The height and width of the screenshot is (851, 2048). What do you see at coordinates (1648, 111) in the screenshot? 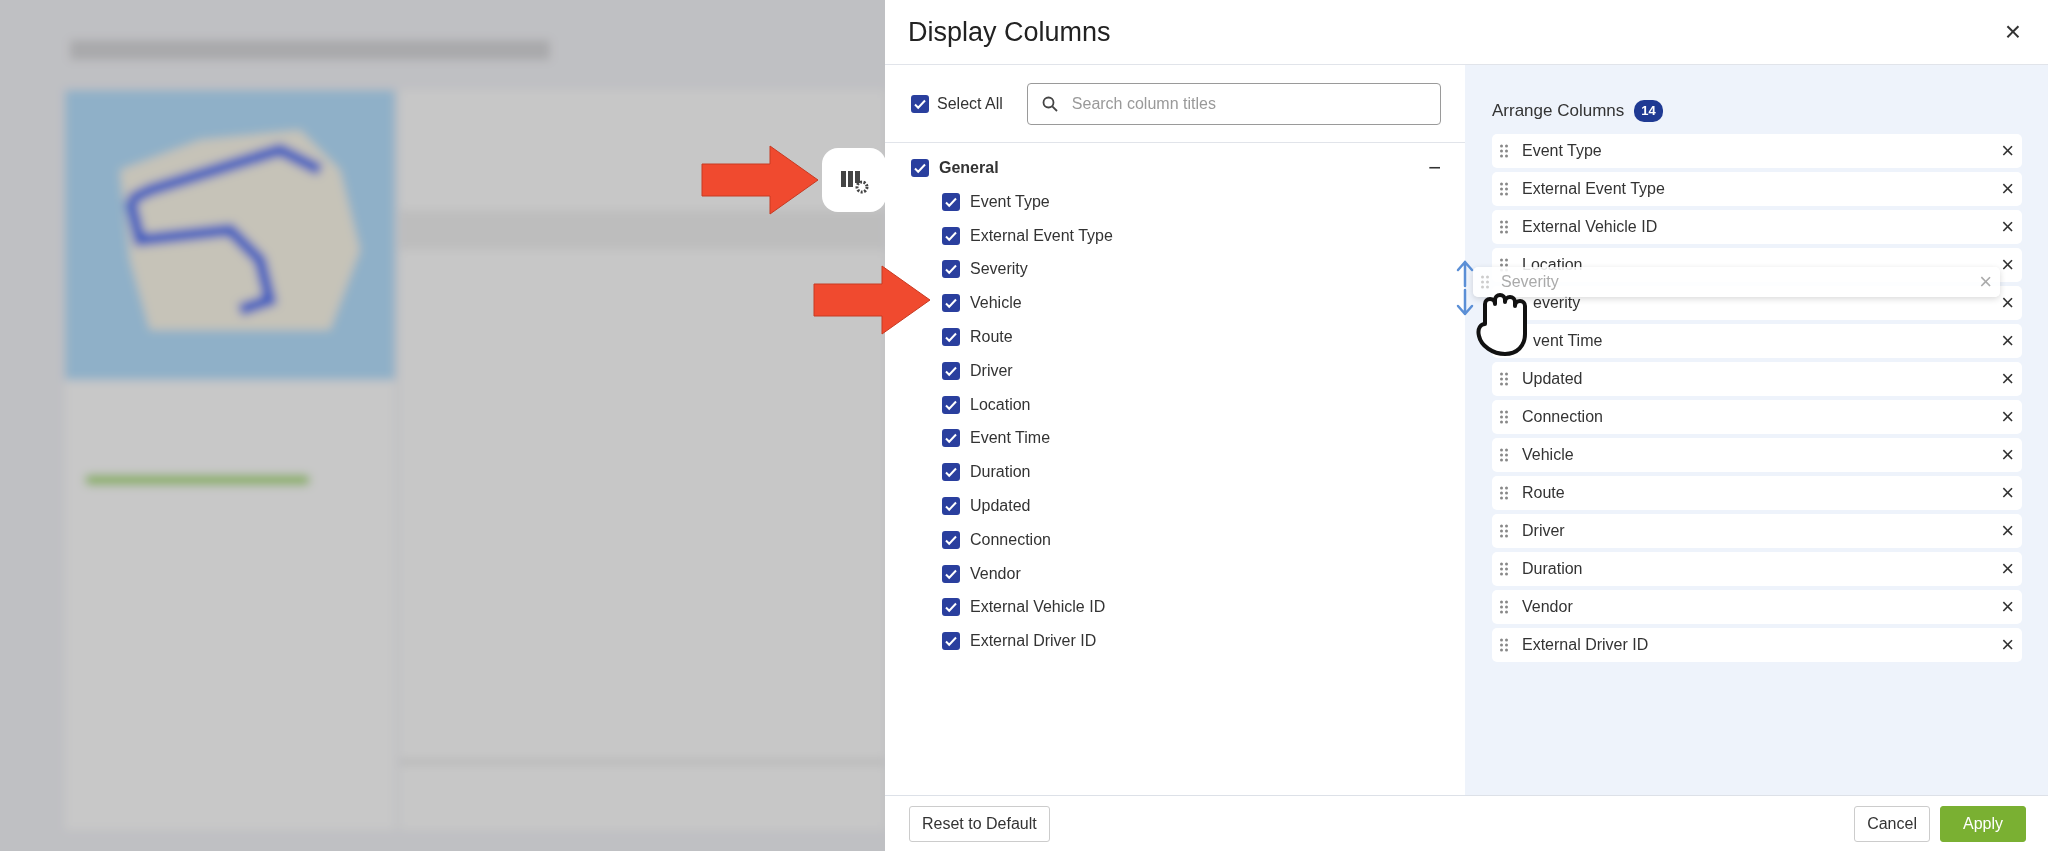
I see `count-badge: 14` at bounding box center [1648, 111].